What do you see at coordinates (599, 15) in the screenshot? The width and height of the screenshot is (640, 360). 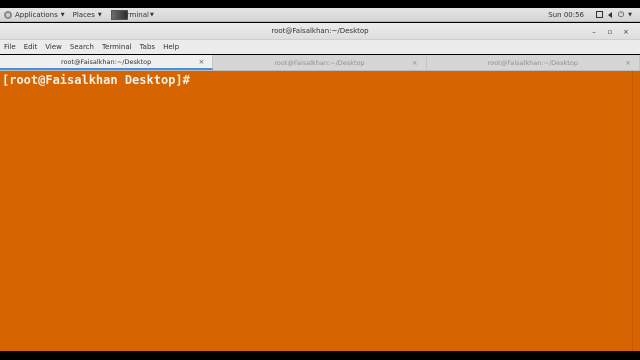 I see `window-icon` at bounding box center [599, 15].